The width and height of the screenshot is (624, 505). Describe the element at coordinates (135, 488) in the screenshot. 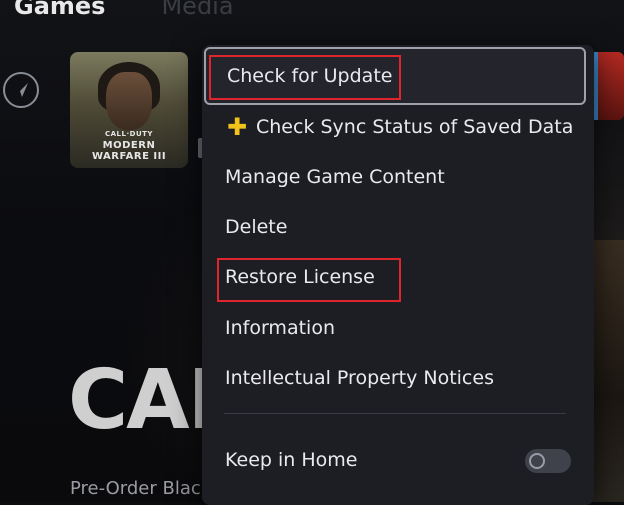

I see `preorder-text: Pre-Order Blac` at that location.